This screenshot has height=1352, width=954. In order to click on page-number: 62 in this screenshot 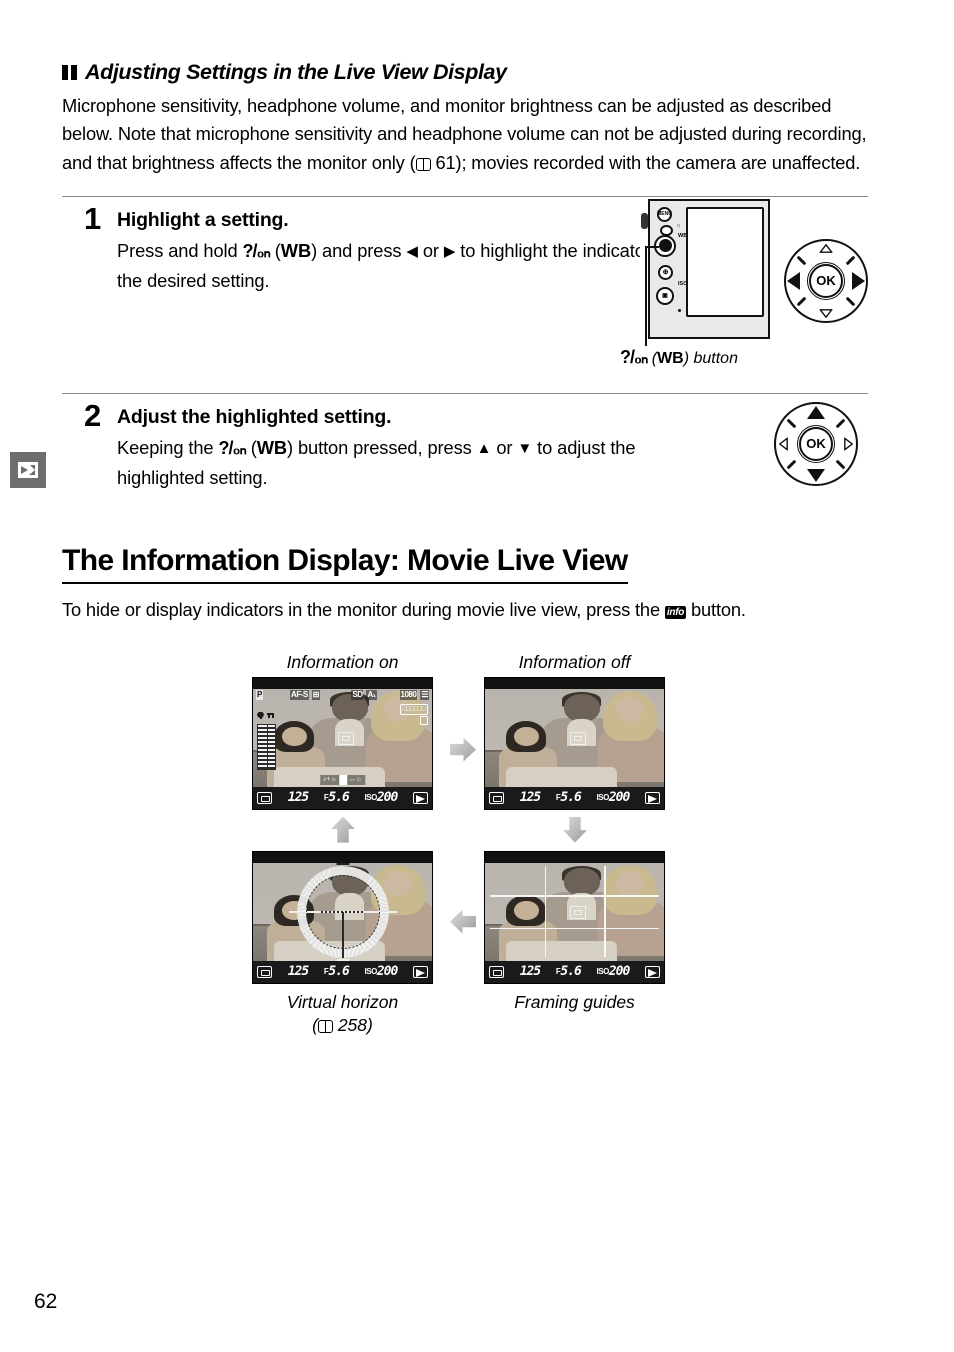, I will do `click(46, 1301)`.